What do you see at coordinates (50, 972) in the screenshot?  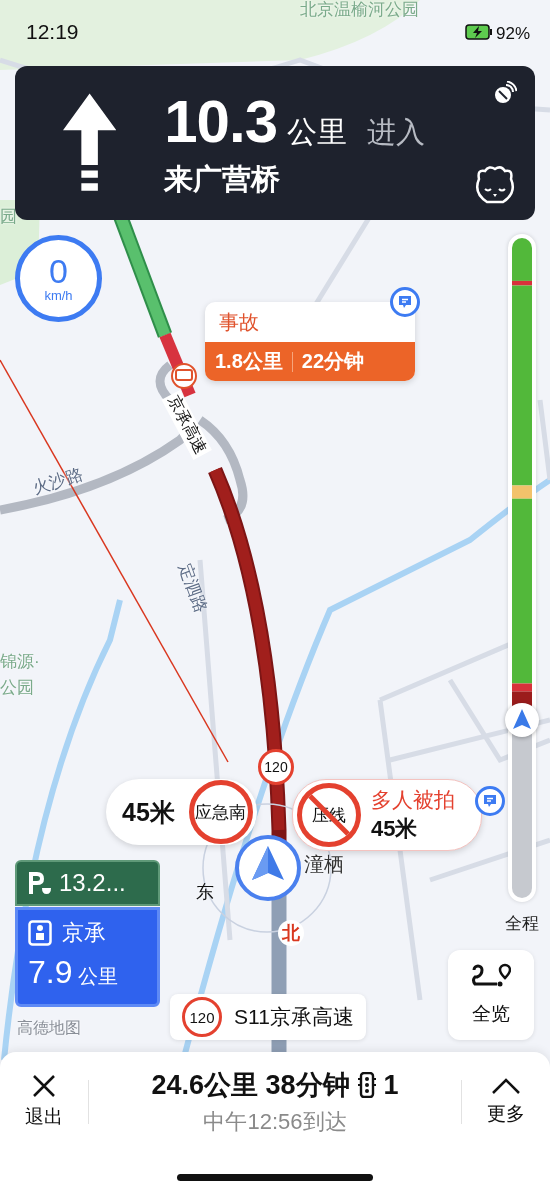 I see `exit-distance: 7.9` at bounding box center [50, 972].